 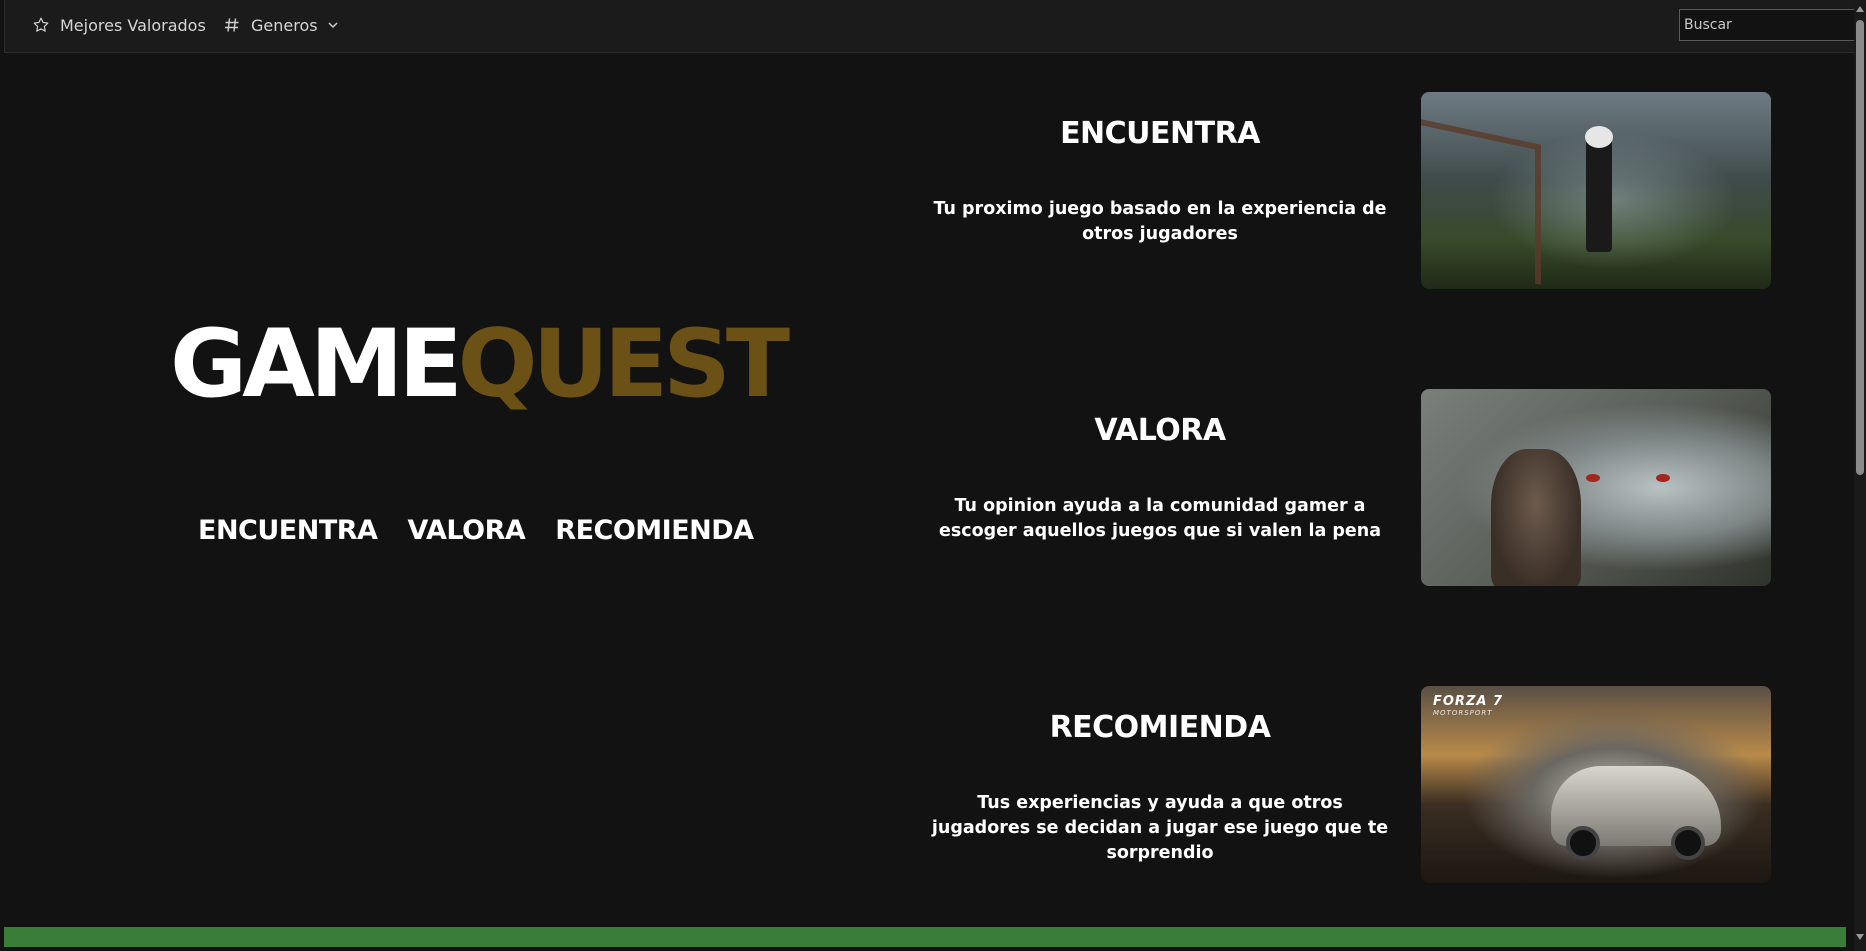 I want to click on site-logo: GAMEQUEST, so click(x=480, y=365).